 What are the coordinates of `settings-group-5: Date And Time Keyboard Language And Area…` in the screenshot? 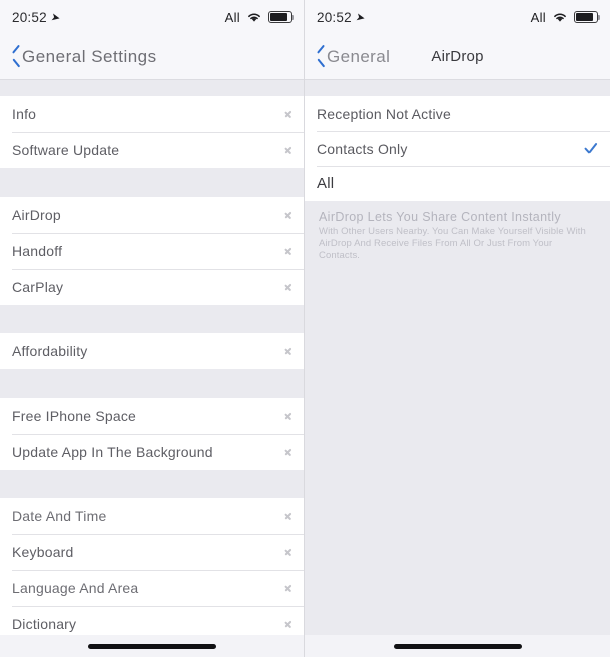 It's located at (152, 566).